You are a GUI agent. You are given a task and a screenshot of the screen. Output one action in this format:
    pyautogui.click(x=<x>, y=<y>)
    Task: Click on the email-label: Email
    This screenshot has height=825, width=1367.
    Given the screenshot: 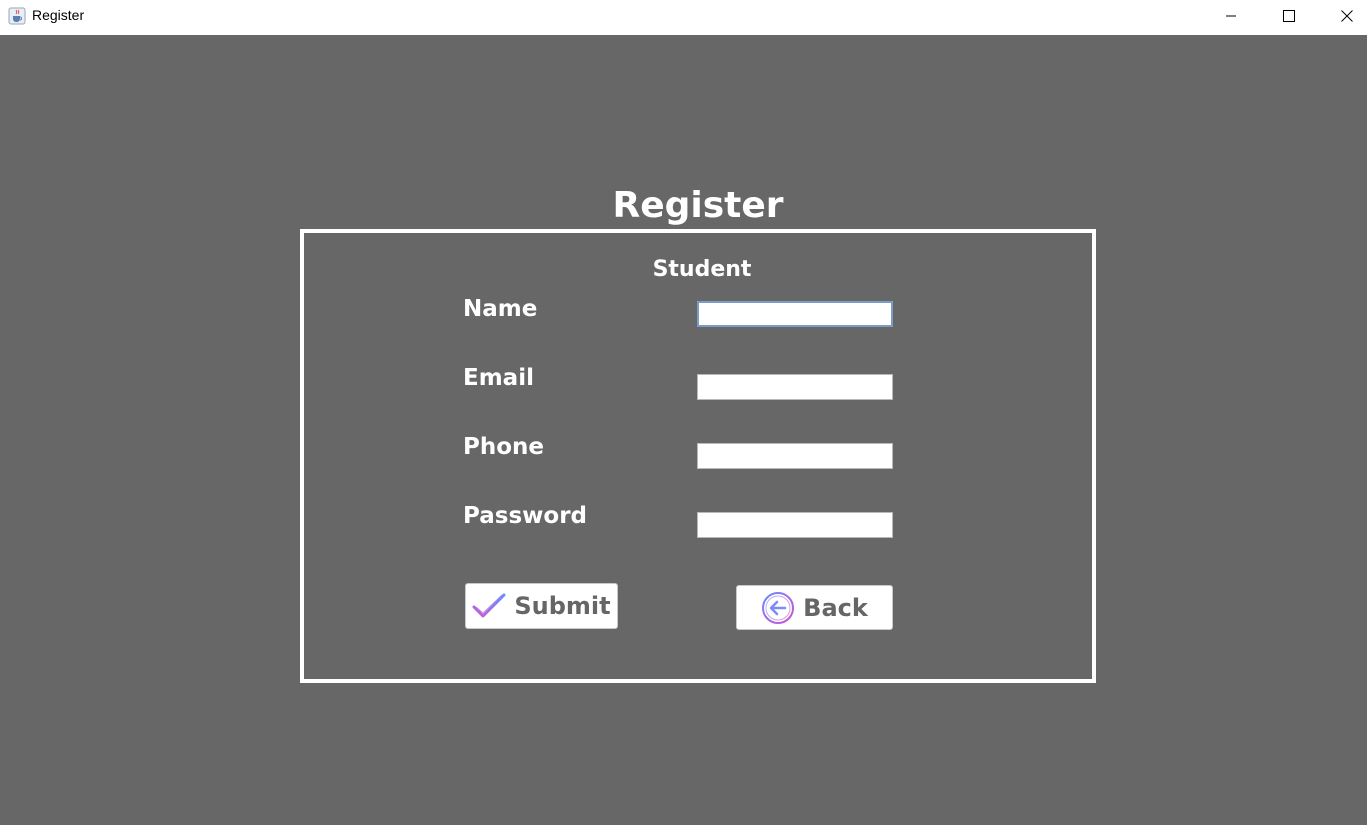 What is the action you would take?
    pyautogui.click(x=498, y=378)
    